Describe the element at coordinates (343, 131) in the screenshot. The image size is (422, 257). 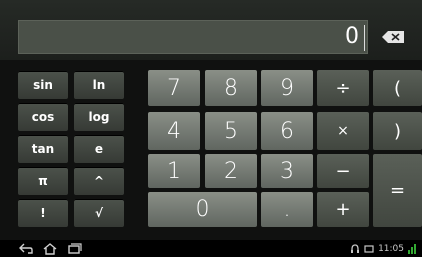
I see `multiply-button: ×` at that location.